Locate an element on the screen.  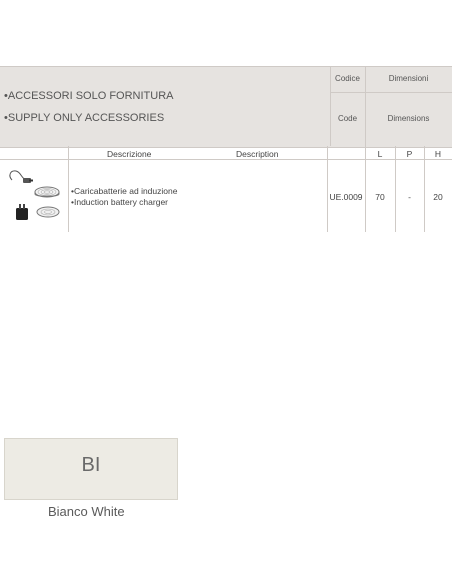
category-title-en: •SUPPLY ONLY ACCESSORIES is located at coordinates (84, 118).